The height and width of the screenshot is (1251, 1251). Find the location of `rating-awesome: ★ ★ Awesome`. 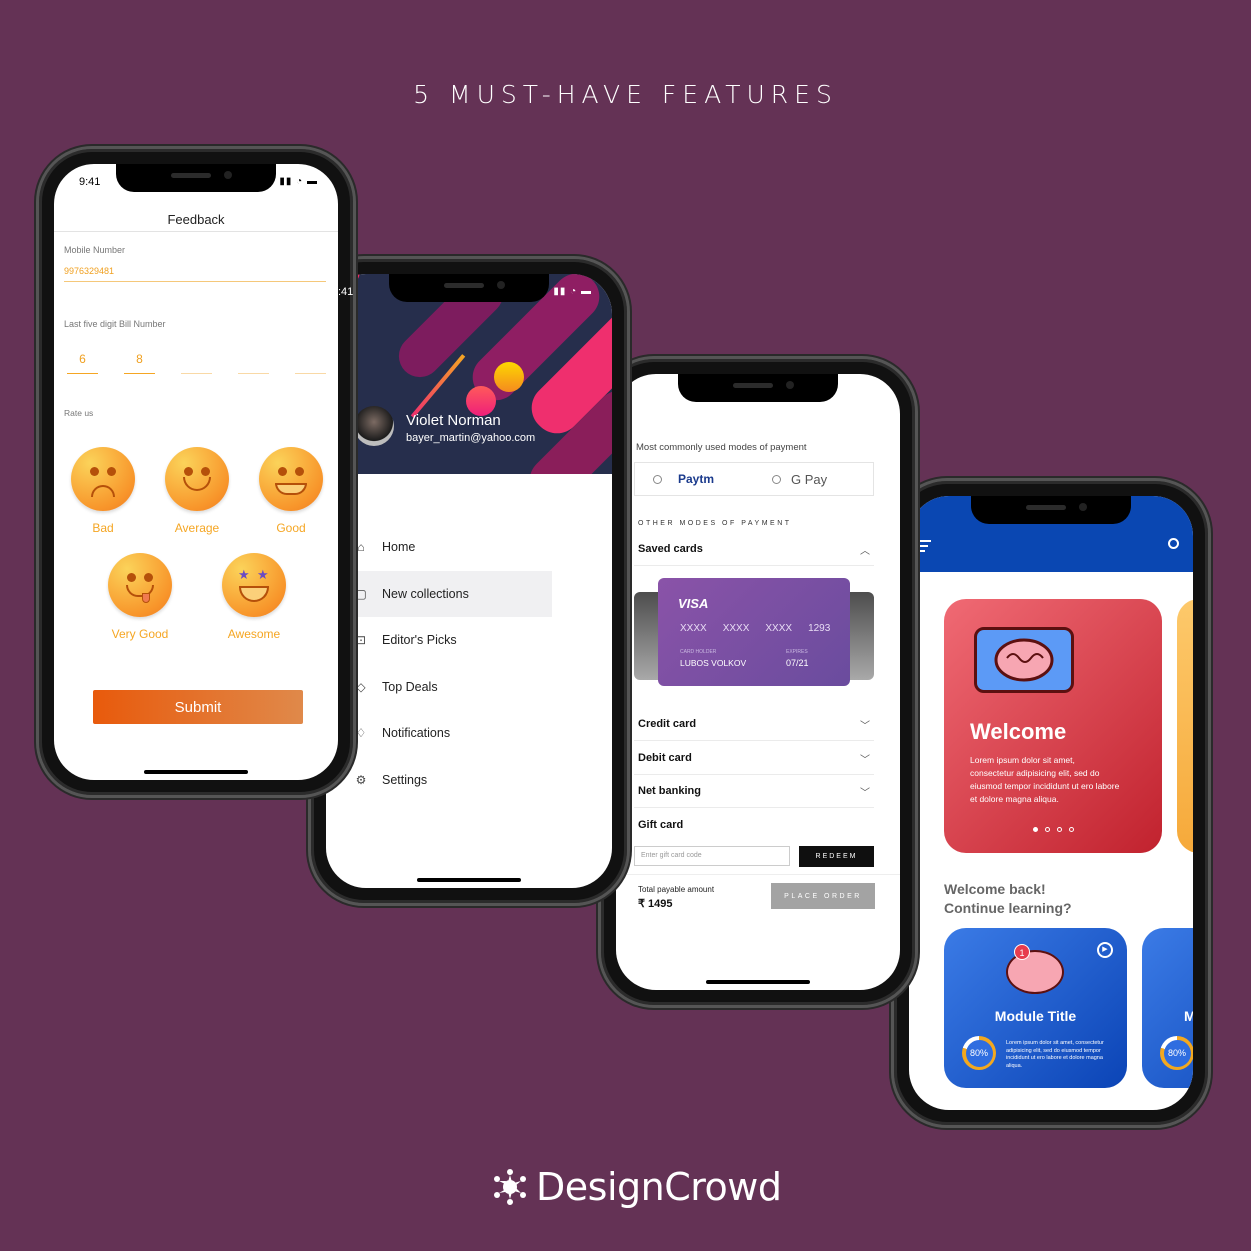

rating-awesome: ★ ★ Awesome is located at coordinates (254, 597).